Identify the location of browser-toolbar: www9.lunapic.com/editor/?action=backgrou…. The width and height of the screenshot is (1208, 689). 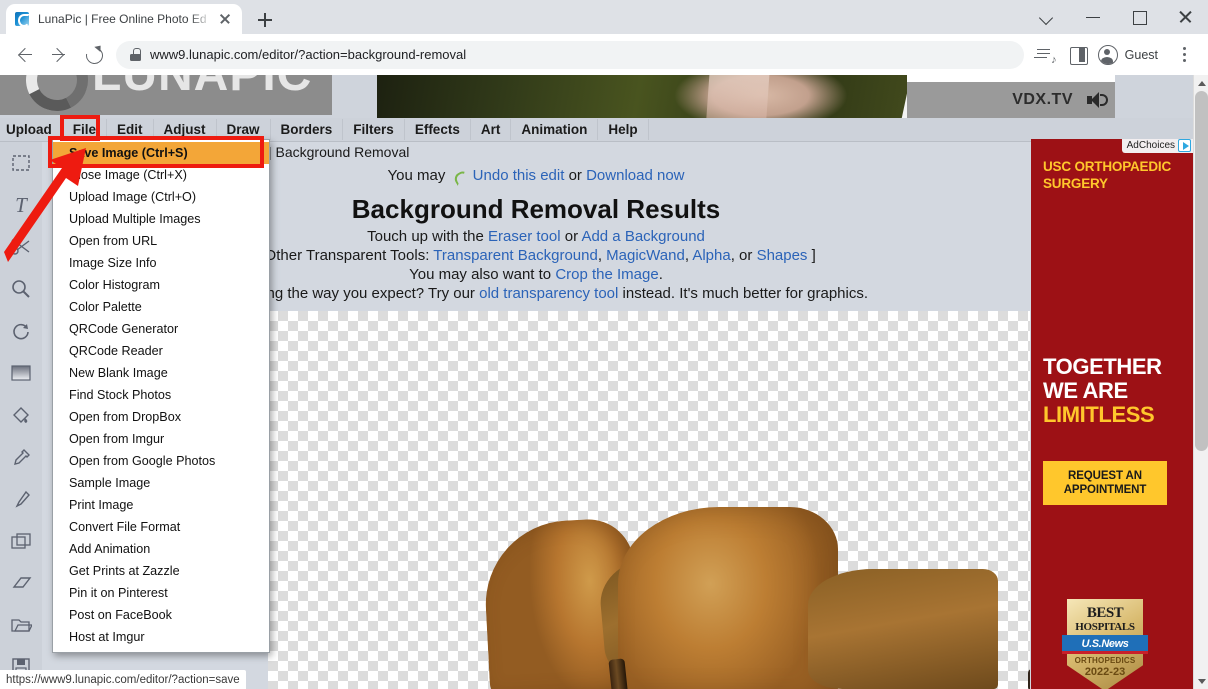
(604, 54).